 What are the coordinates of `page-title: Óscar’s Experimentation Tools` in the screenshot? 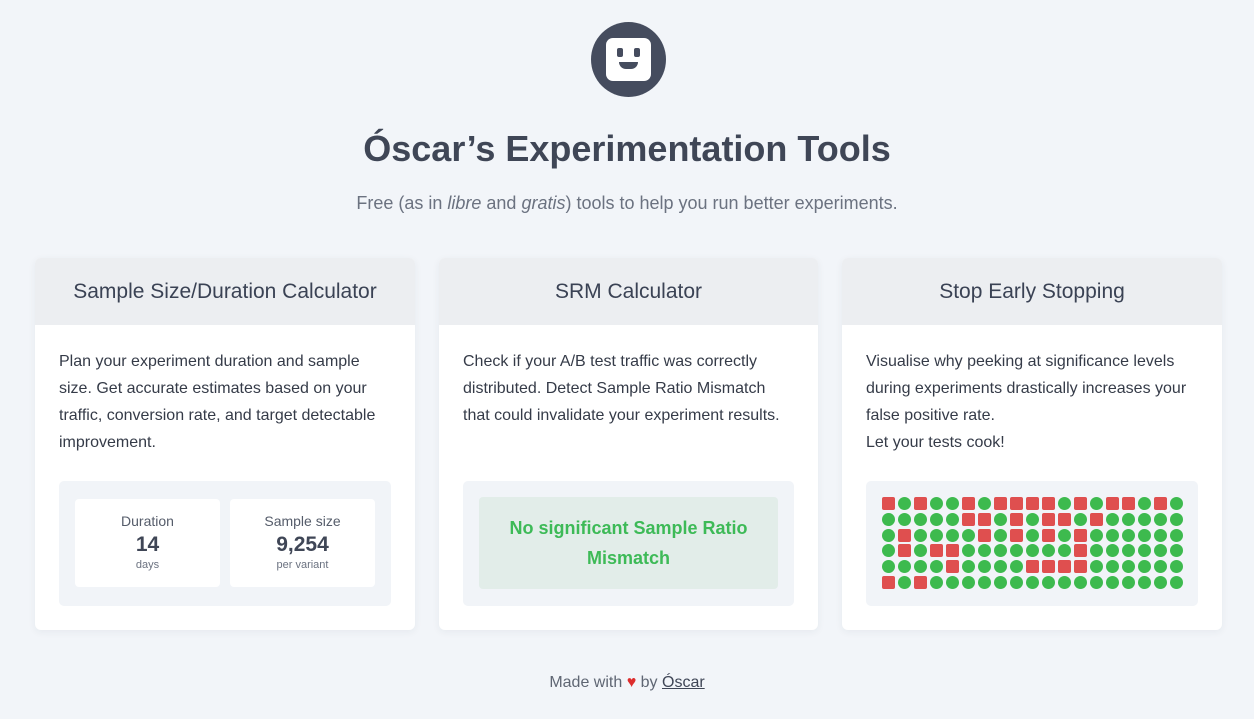 It's located at (627, 148).